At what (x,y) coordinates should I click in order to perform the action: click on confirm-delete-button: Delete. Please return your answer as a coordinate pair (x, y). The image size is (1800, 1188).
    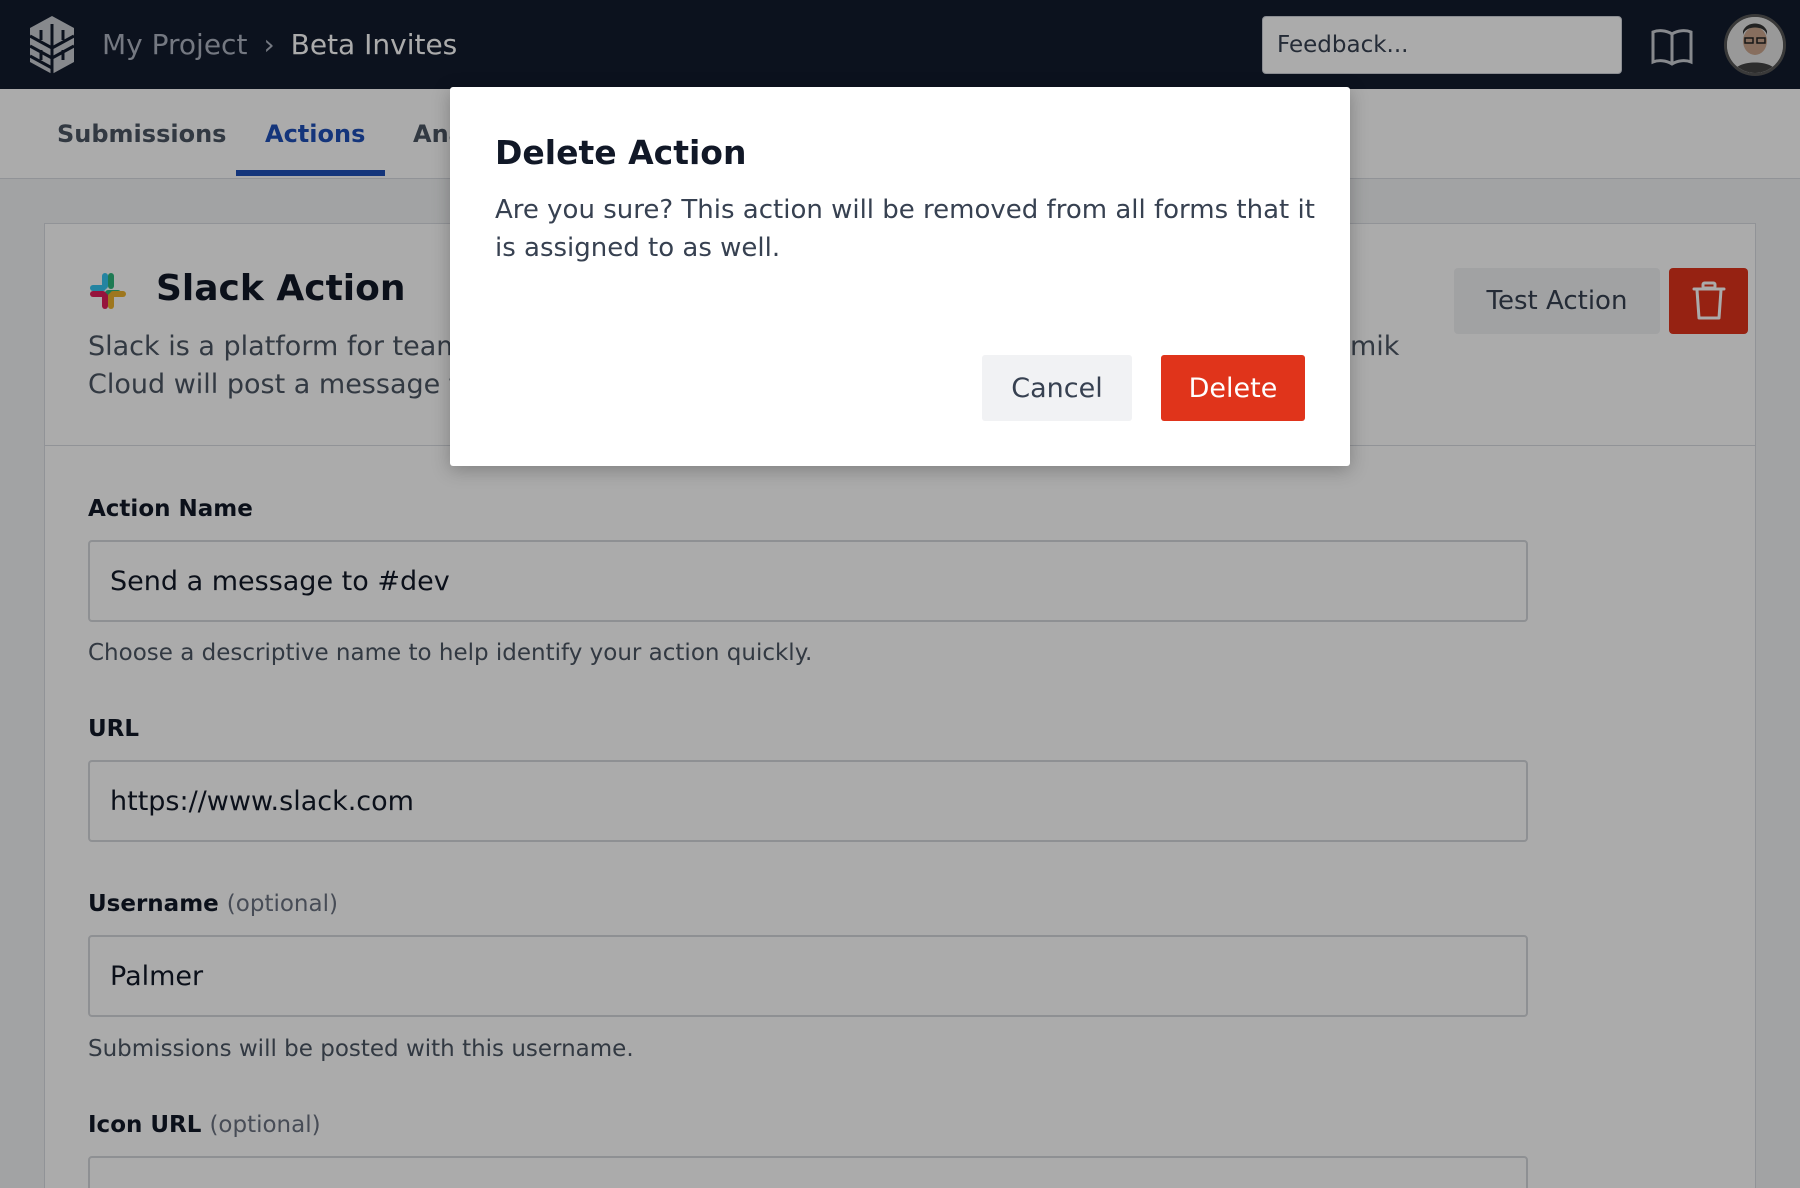
    Looking at the image, I should click on (1233, 388).